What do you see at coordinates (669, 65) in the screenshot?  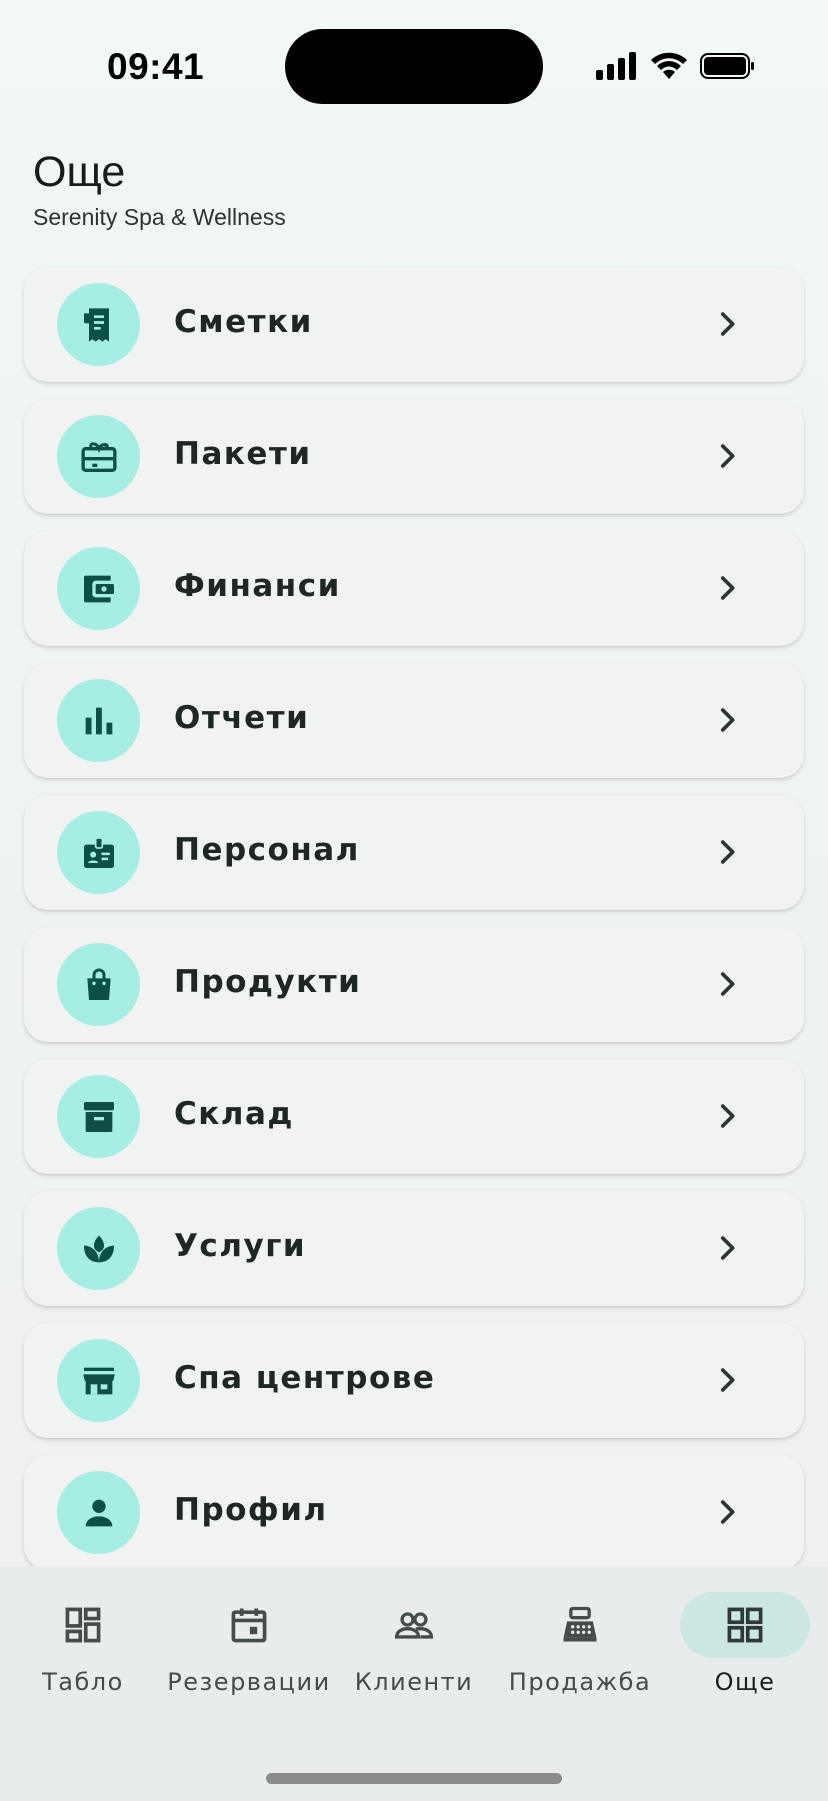 I see `wifi-icon` at bounding box center [669, 65].